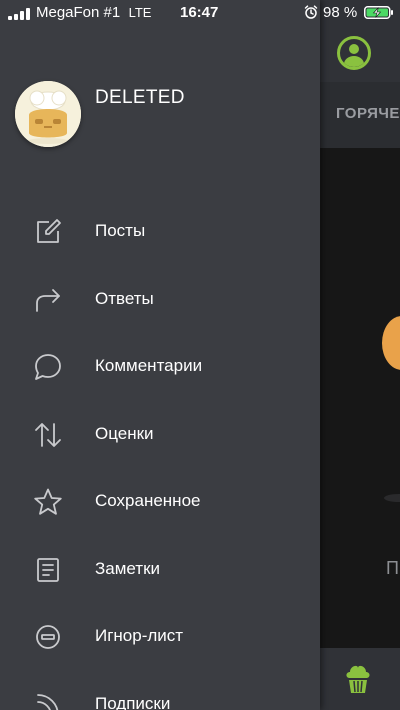 The width and height of the screenshot is (400, 710). I want to click on user-profile-icon, so click(354, 53).